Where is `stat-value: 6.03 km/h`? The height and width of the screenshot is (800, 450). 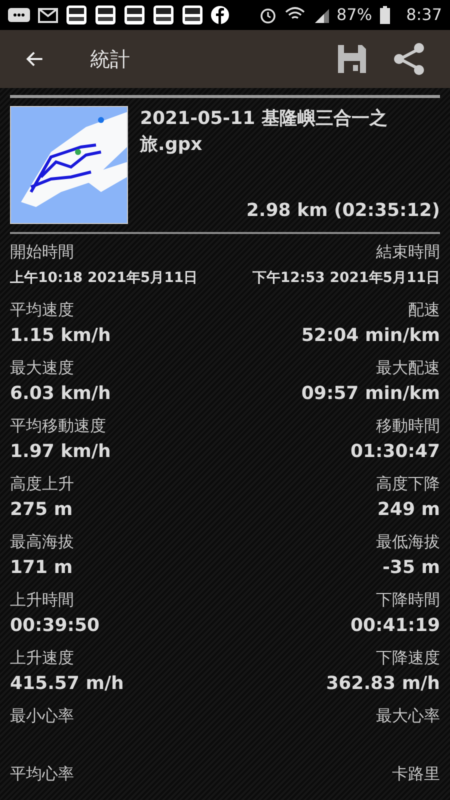
stat-value: 6.03 km/h is located at coordinates (60, 394).